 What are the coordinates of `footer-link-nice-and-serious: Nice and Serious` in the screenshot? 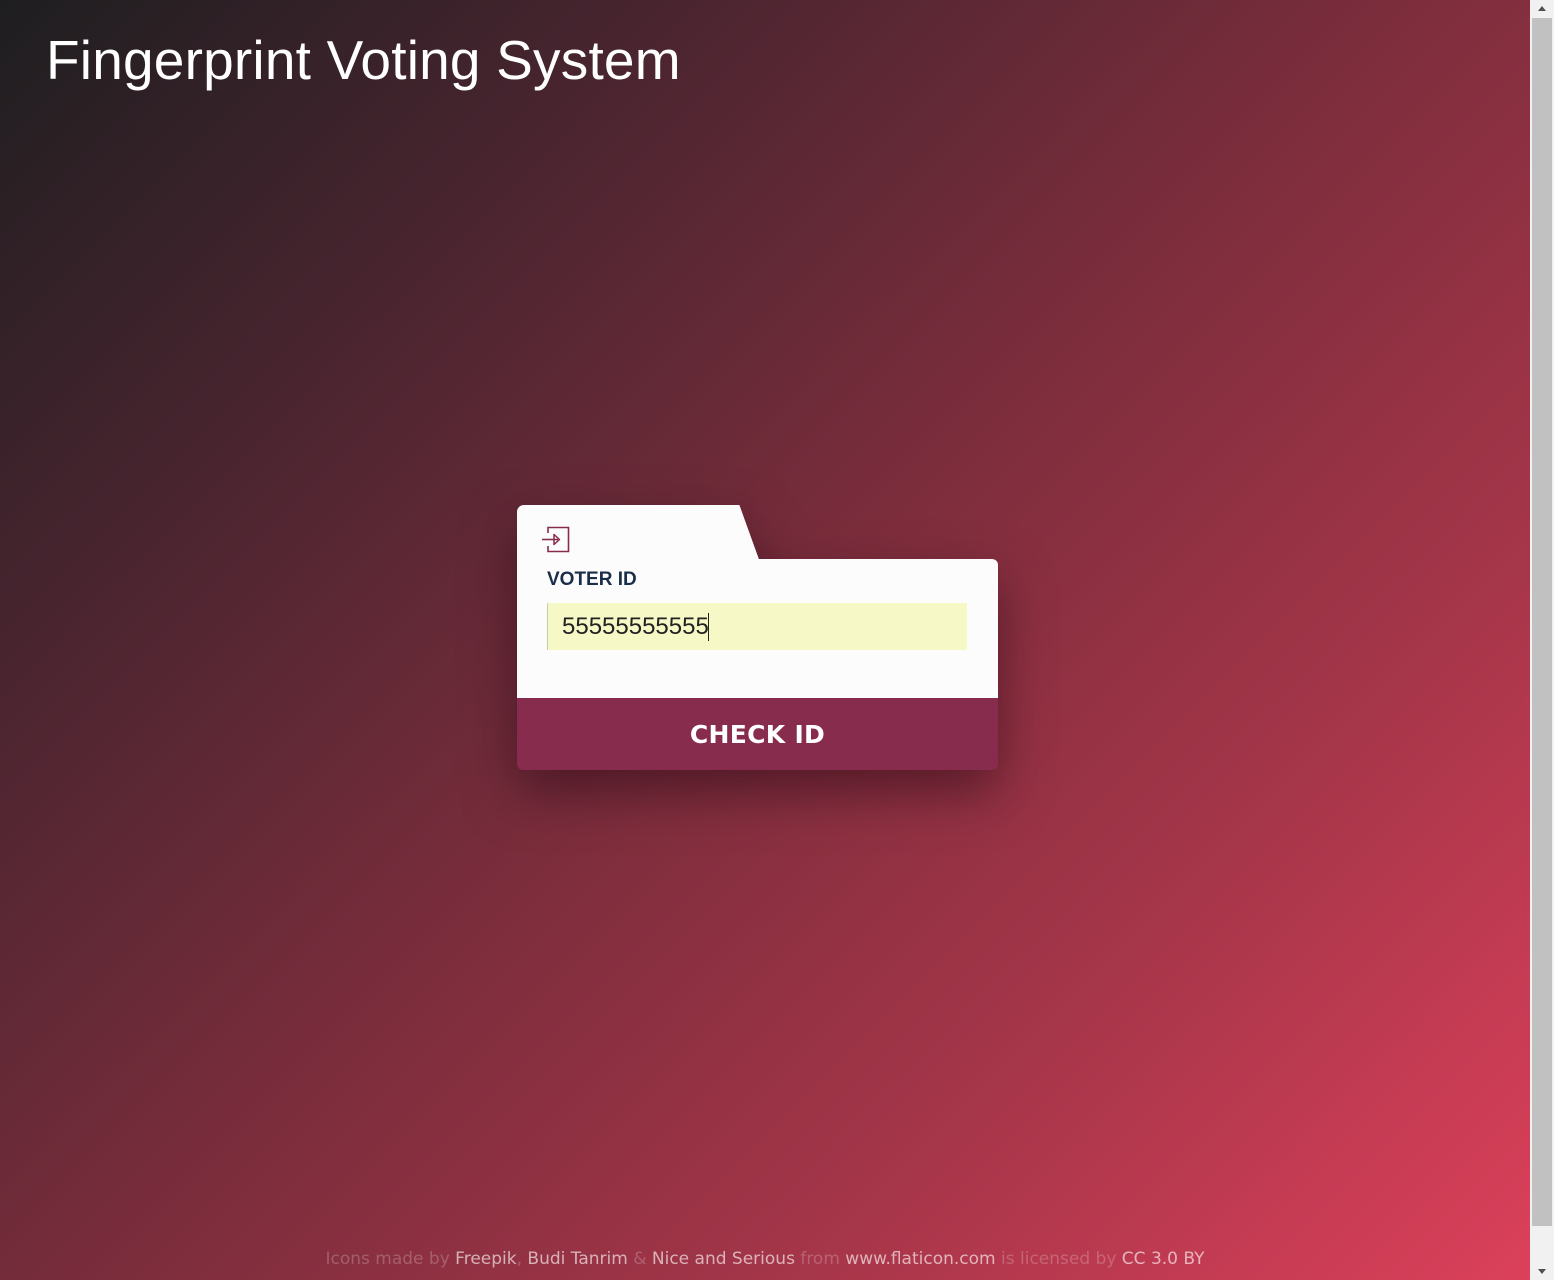 It's located at (723, 1259).